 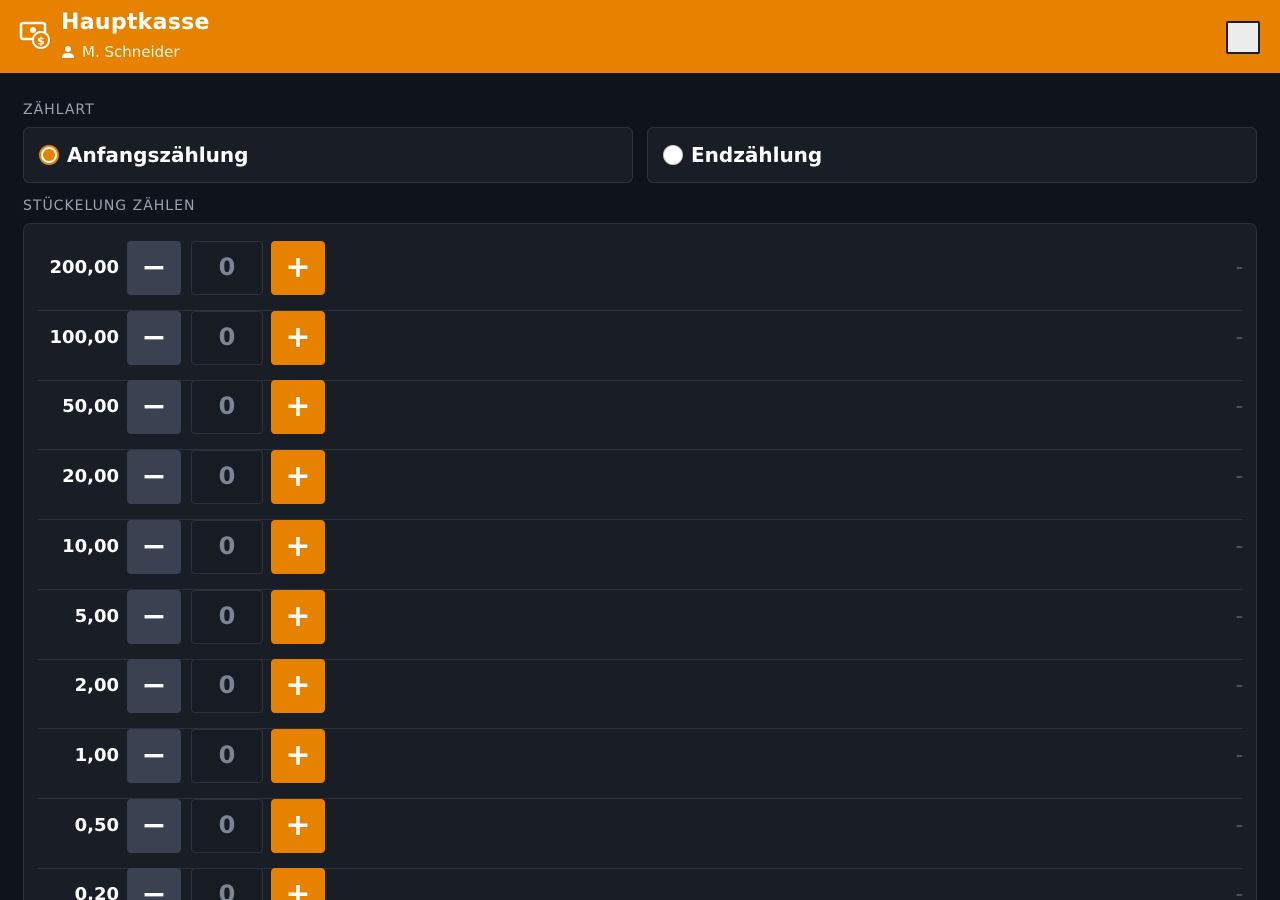 I want to click on mode-label-opening: Anfangszählung, so click(x=158, y=155).